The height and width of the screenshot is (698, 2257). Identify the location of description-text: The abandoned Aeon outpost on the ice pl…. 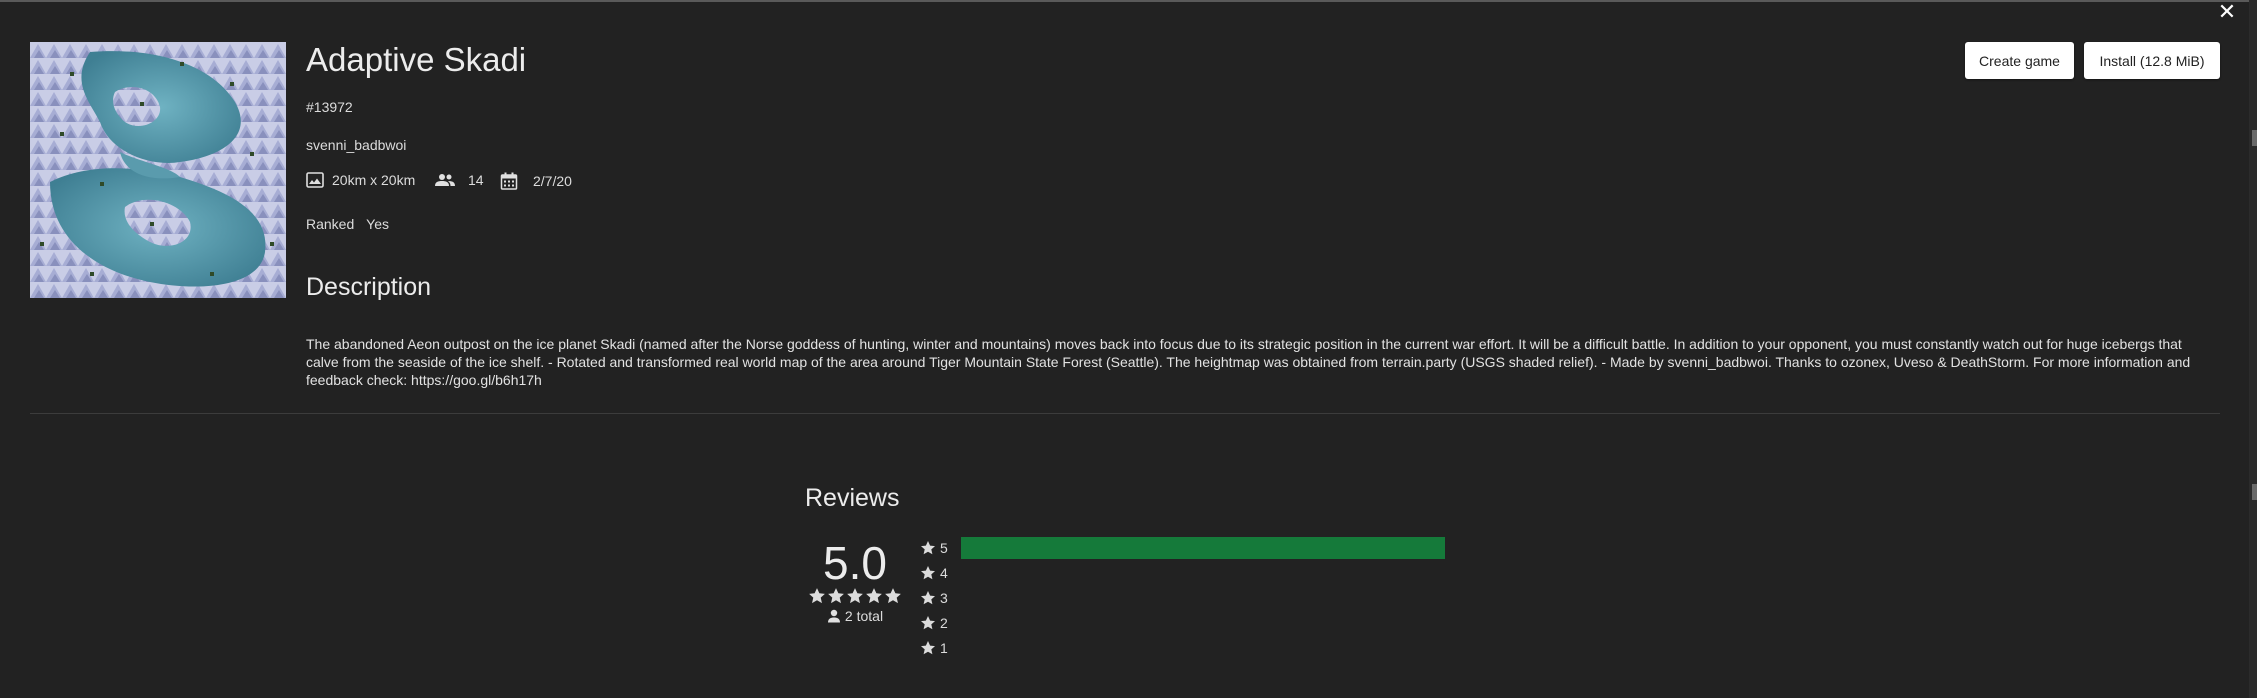
(1248, 362).